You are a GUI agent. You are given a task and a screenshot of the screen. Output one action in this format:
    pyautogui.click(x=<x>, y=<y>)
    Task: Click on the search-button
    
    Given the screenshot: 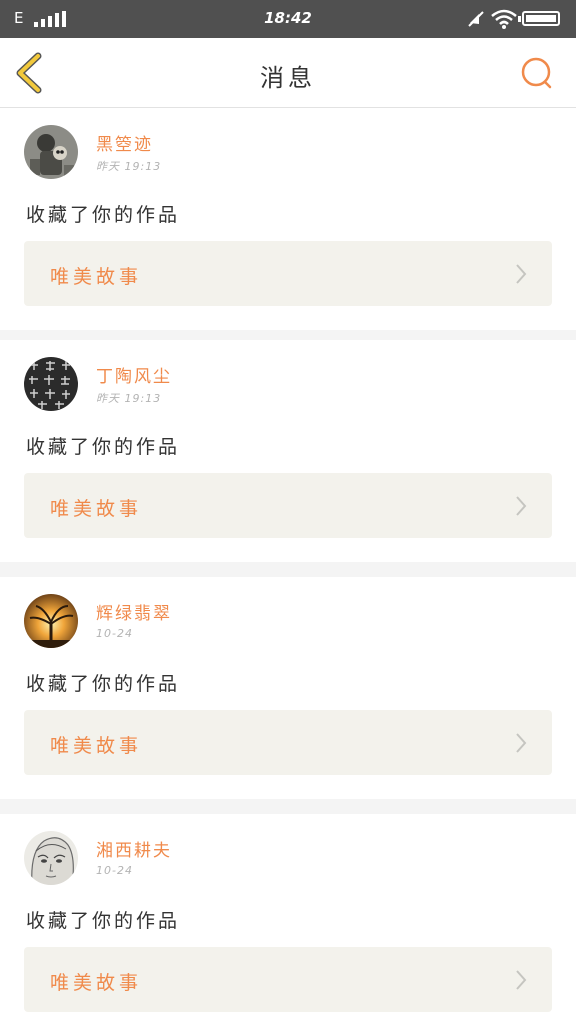 What is the action you would take?
    pyautogui.click(x=537, y=73)
    